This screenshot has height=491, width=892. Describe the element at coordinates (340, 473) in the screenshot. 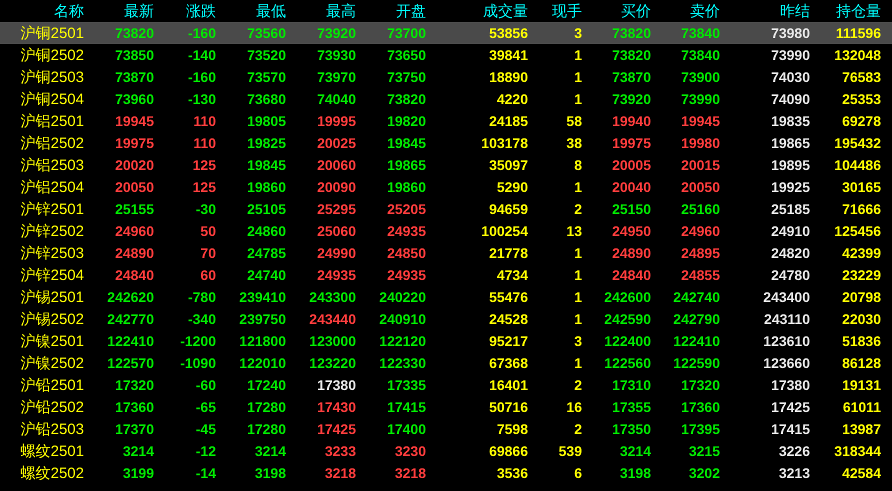

I see `table-cell: 3218` at that location.